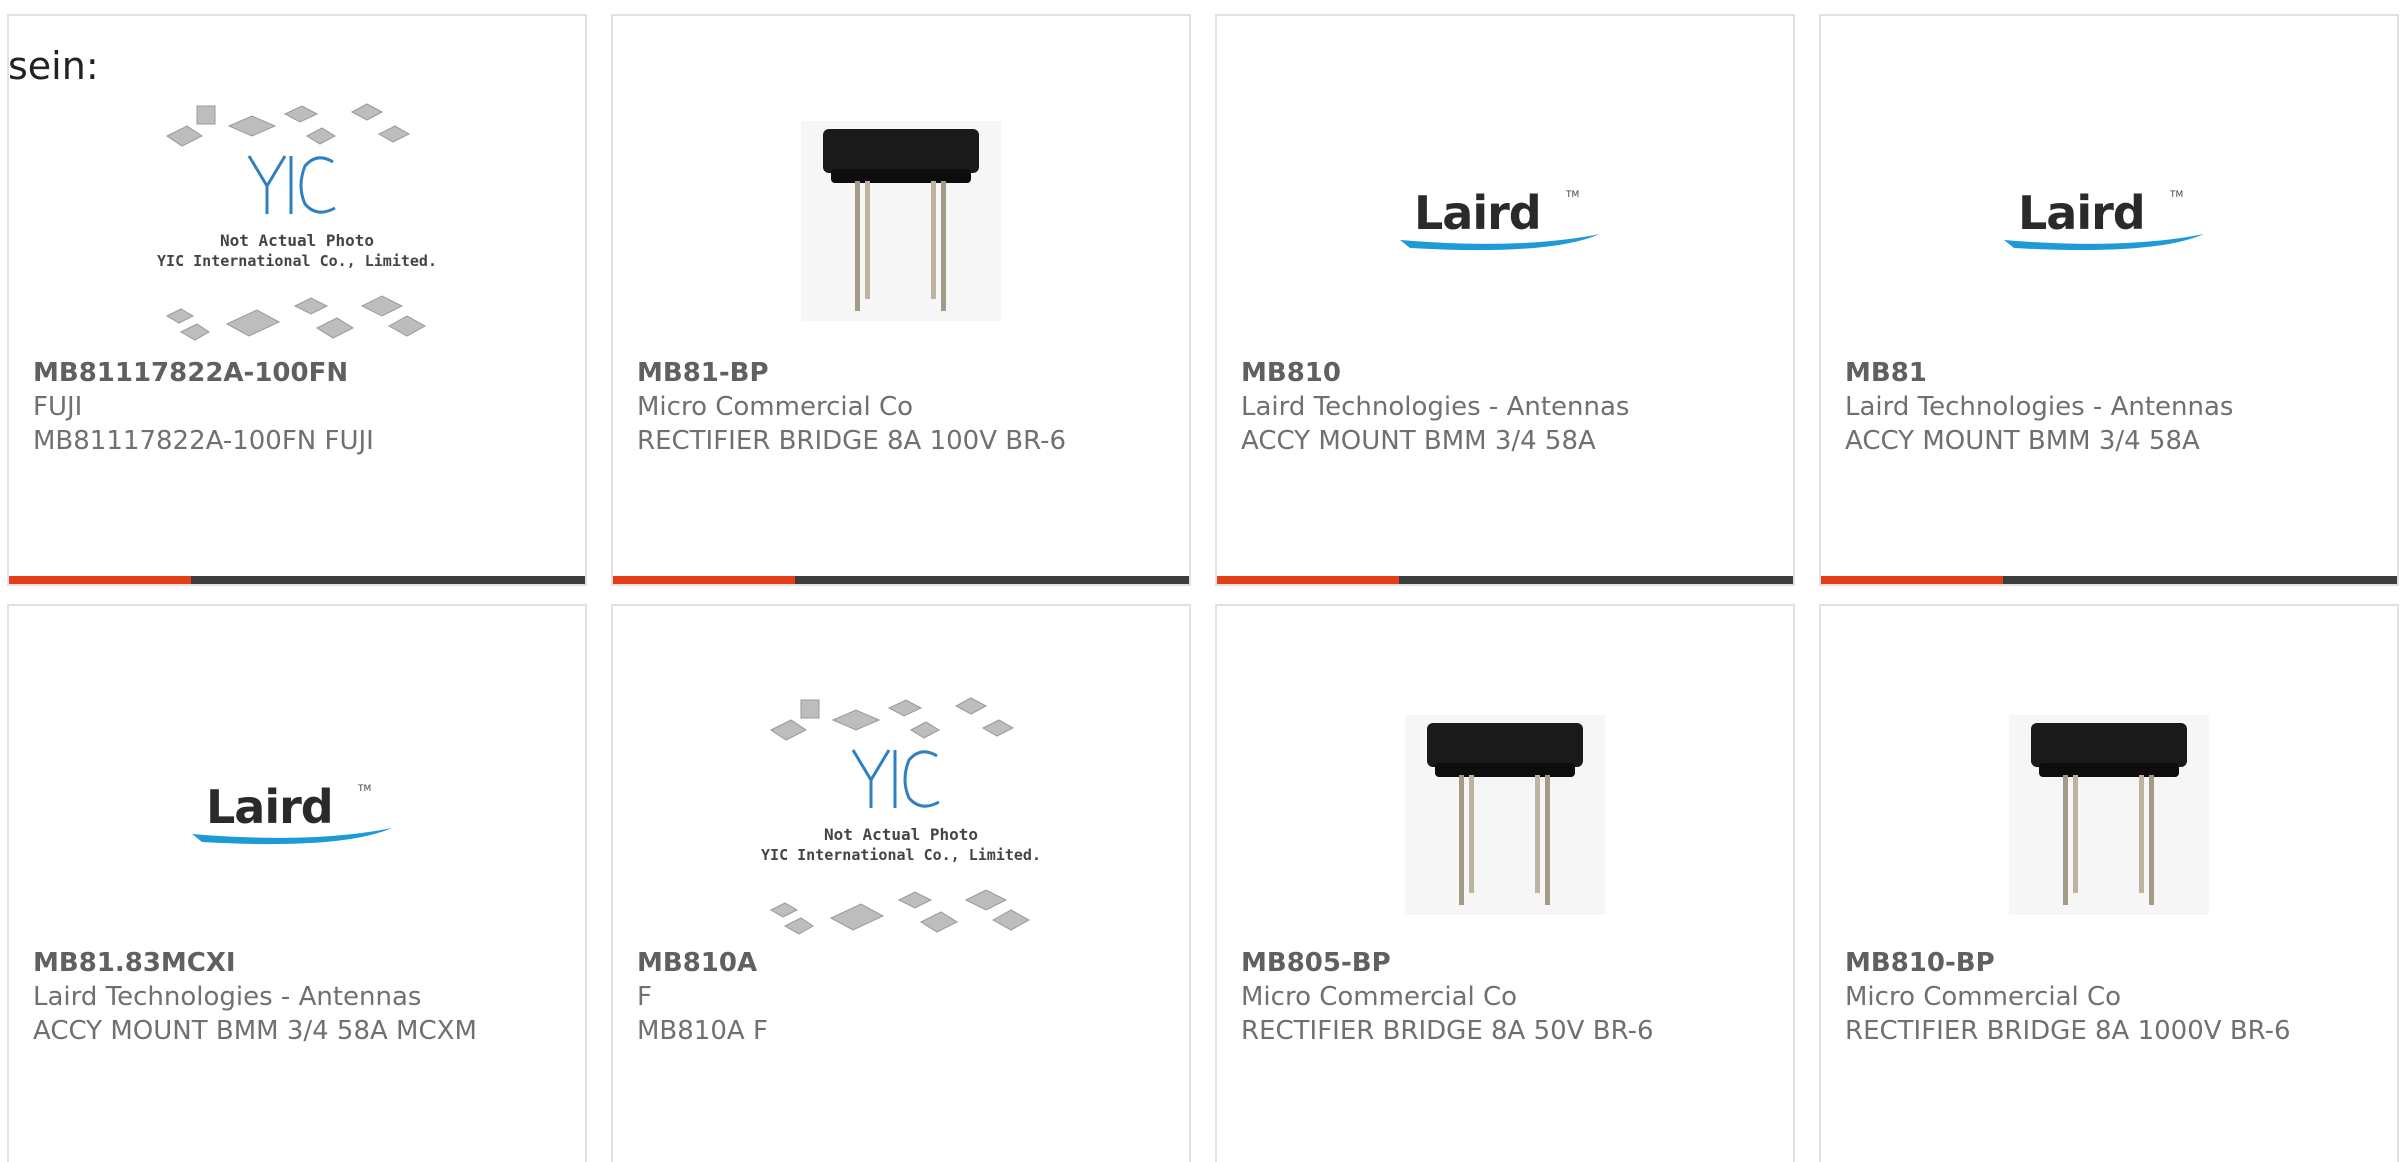  What do you see at coordinates (1467, 963) in the screenshot?
I see `part-number-link: MB805-BP` at bounding box center [1467, 963].